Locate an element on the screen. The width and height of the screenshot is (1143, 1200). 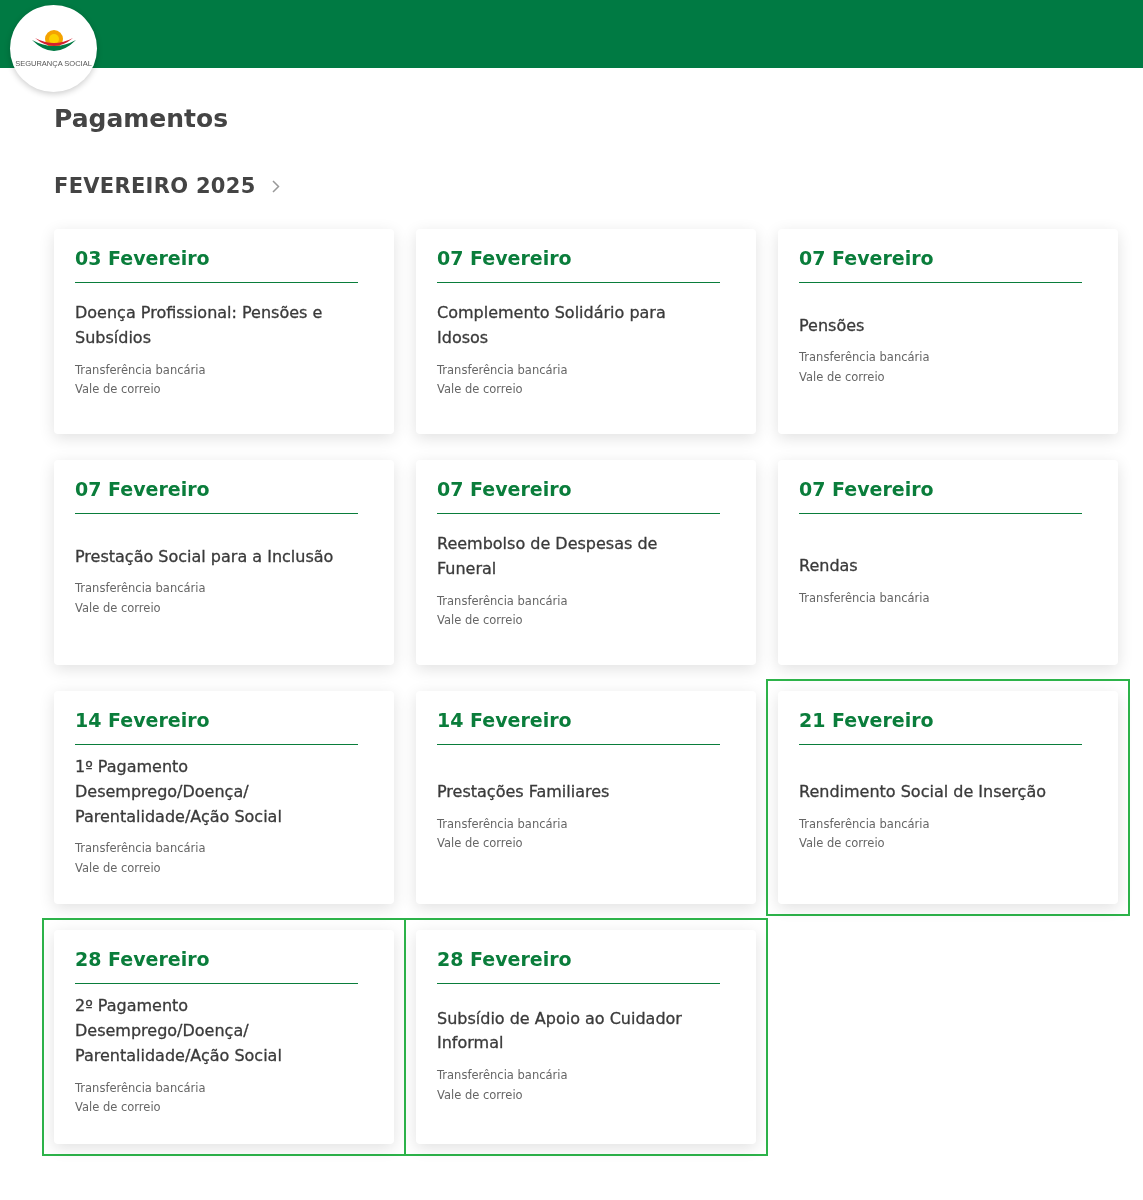
chevron-right-icon is located at coordinates (275, 187).